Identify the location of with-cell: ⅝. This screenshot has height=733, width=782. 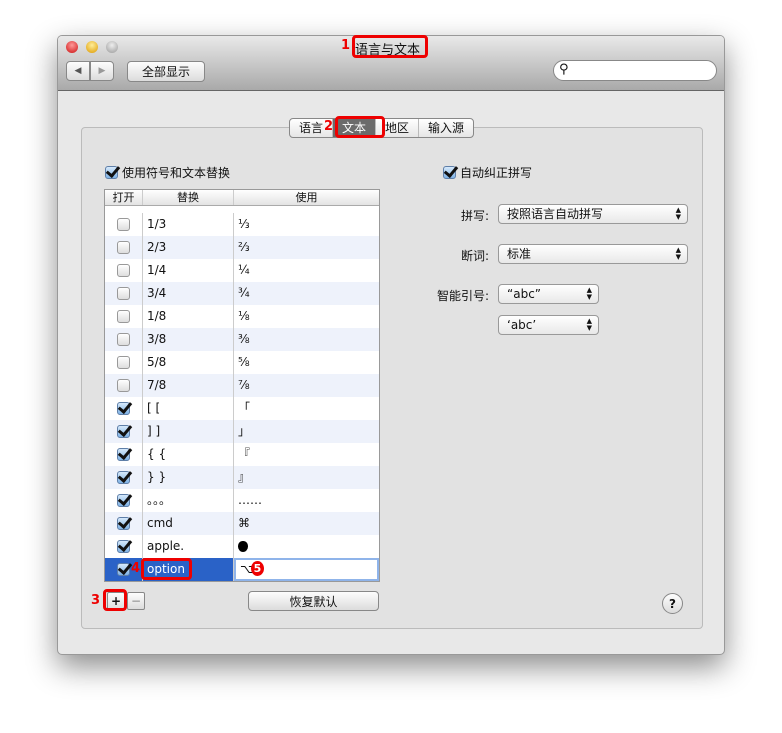
(244, 362).